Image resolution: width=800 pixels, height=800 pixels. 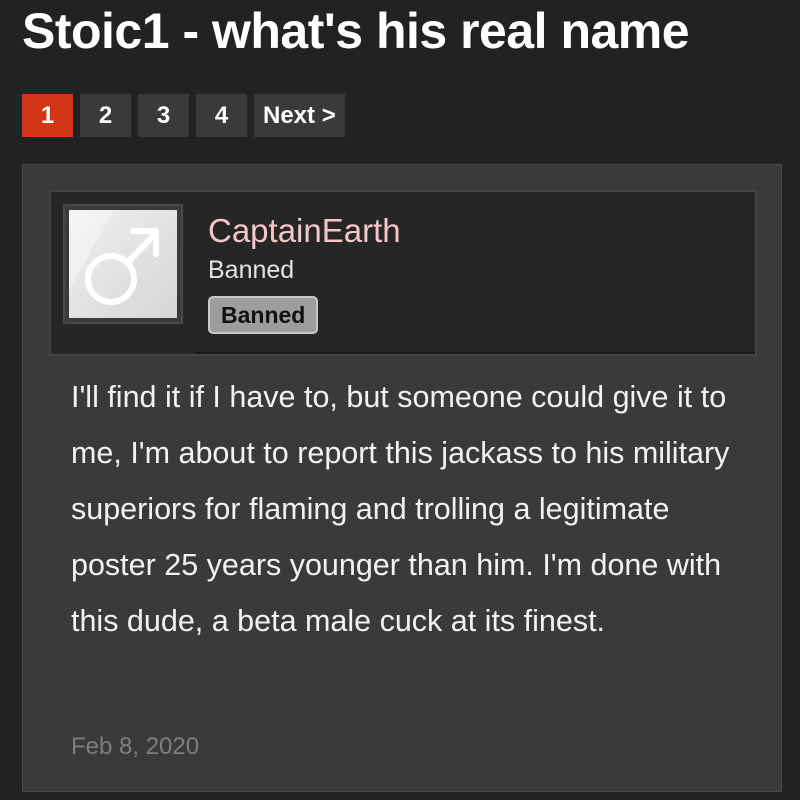 I want to click on avatar, so click(x=123, y=264).